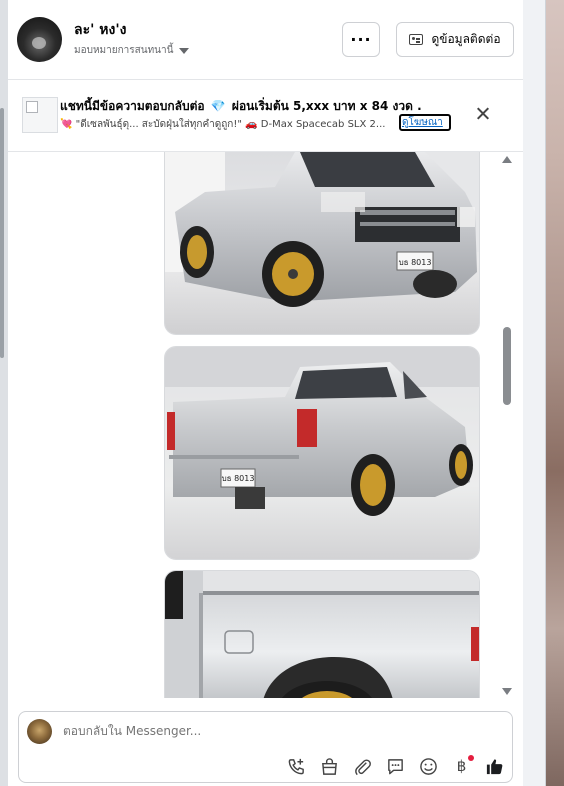 This screenshot has height=786, width=564. I want to click on payment-button: ฿, so click(462, 765).